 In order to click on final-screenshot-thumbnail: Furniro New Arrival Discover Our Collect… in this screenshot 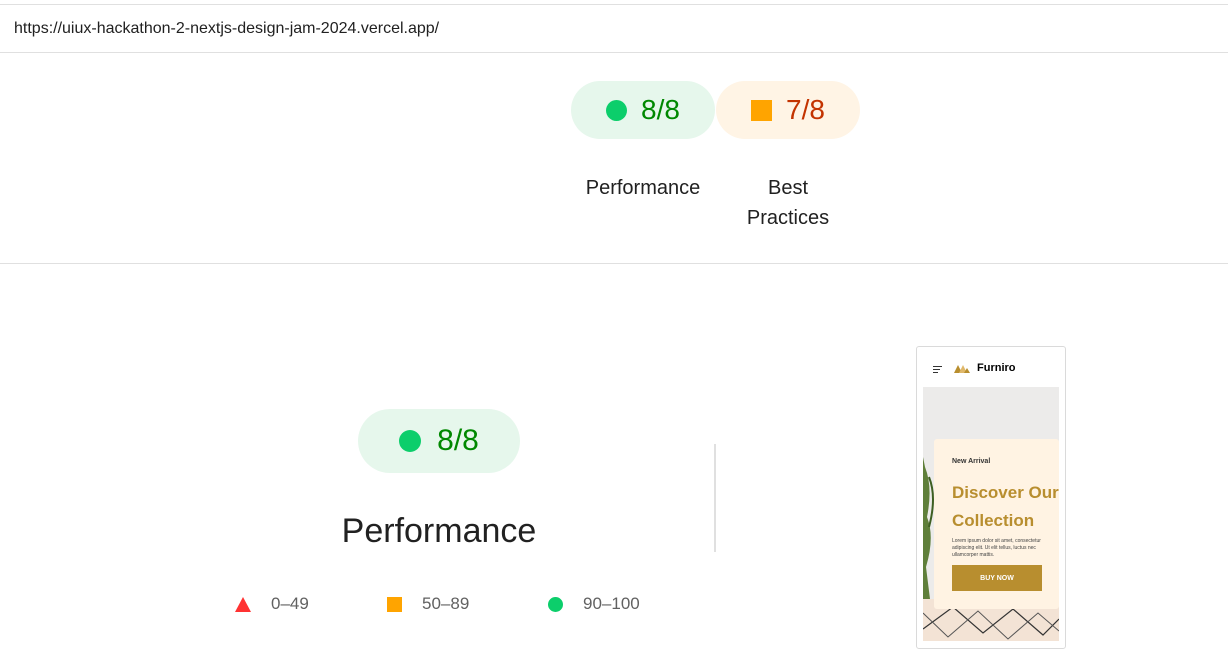, I will do `click(991, 497)`.